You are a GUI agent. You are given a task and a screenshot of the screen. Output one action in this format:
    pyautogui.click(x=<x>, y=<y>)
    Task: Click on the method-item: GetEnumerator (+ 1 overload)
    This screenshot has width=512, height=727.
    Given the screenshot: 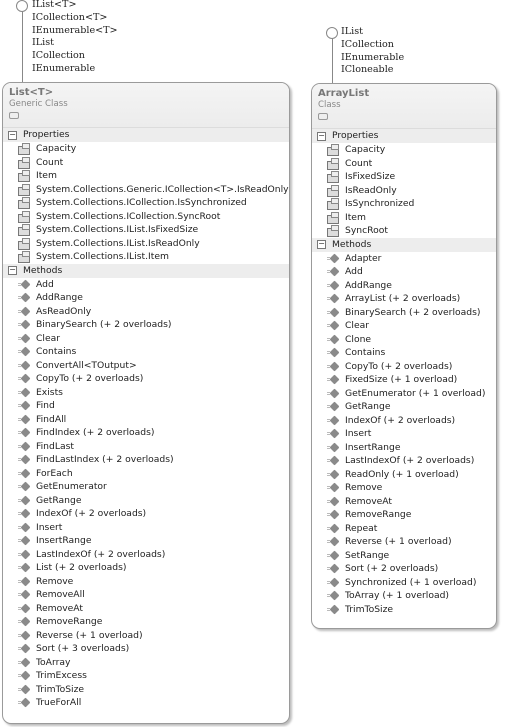 What is the action you would take?
    pyautogui.click(x=404, y=394)
    